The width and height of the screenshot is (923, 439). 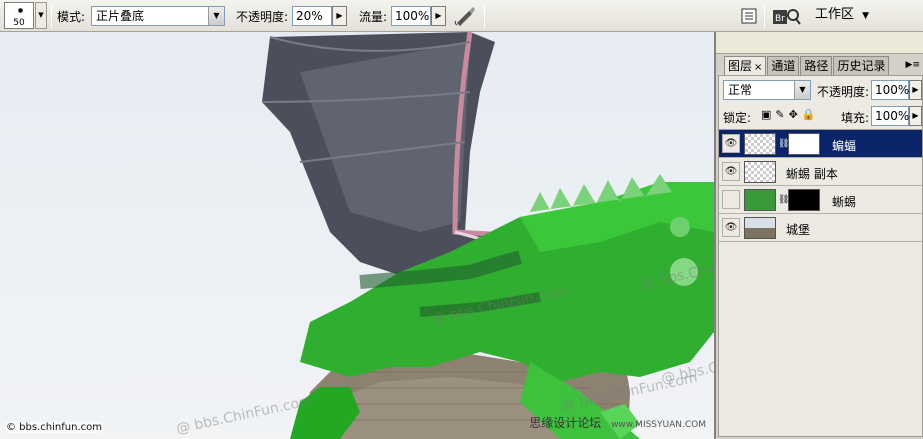 What do you see at coordinates (811, 114) in the screenshot?
I see `lock-all-icon: 🔒` at bounding box center [811, 114].